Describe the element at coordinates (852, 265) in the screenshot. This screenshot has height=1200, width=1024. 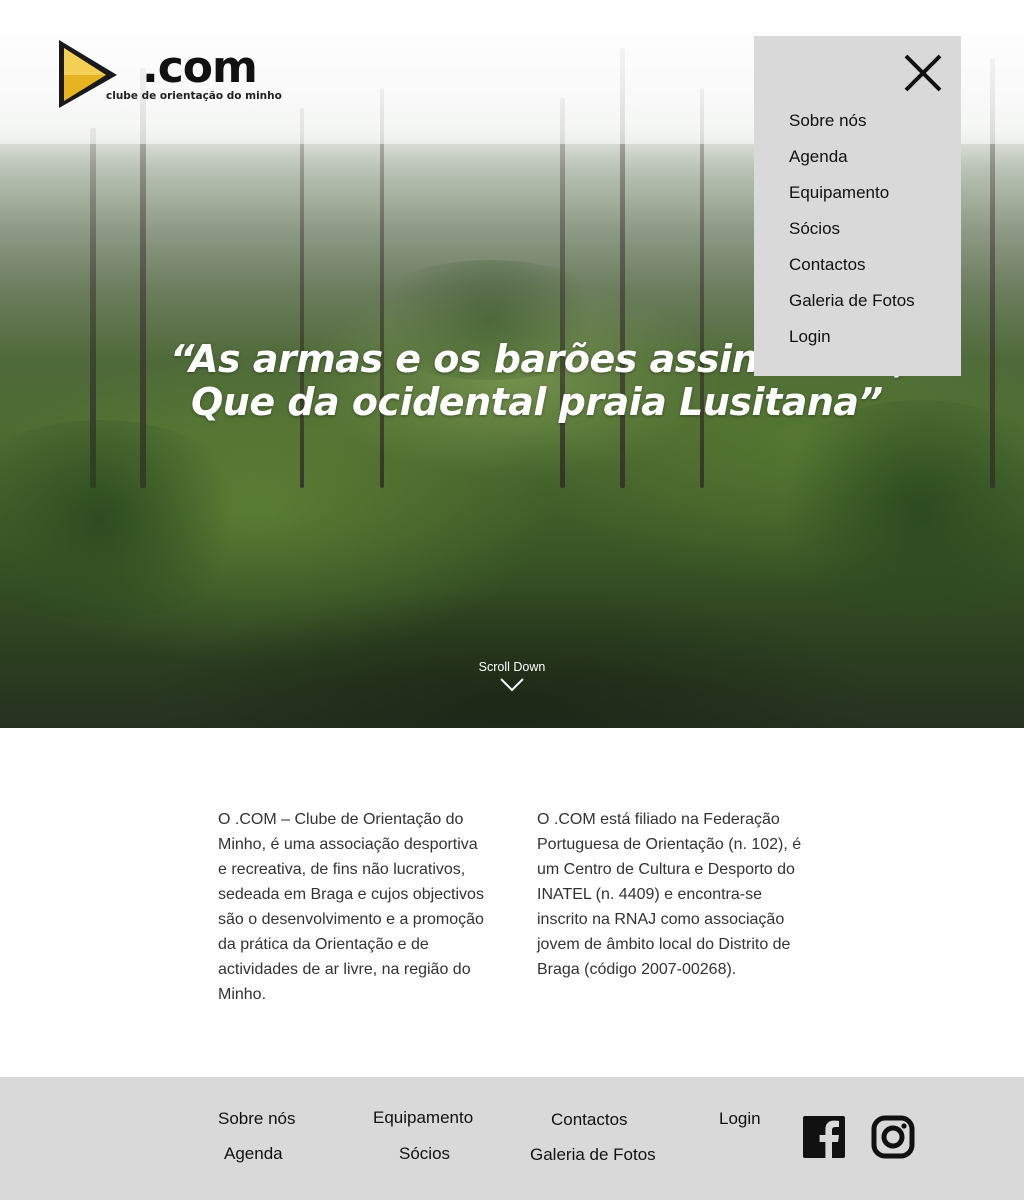
I see `menu-item-contactos: Contactos` at that location.